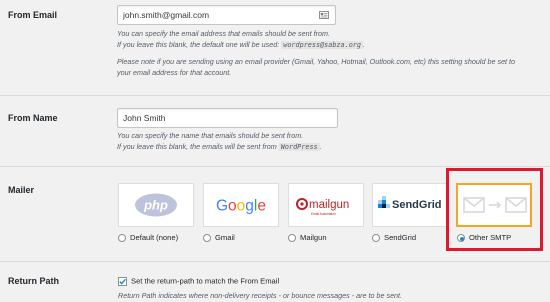 Image resolution: width=550 pixels, height=302 pixels. Describe the element at coordinates (174, 72) in the screenshot. I see `from-email-note-2: your email address for that account.` at that location.